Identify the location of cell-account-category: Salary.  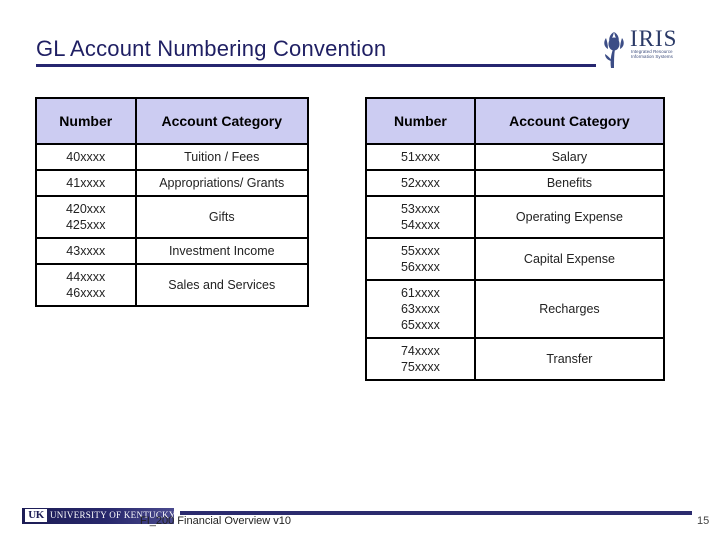
(569, 157).